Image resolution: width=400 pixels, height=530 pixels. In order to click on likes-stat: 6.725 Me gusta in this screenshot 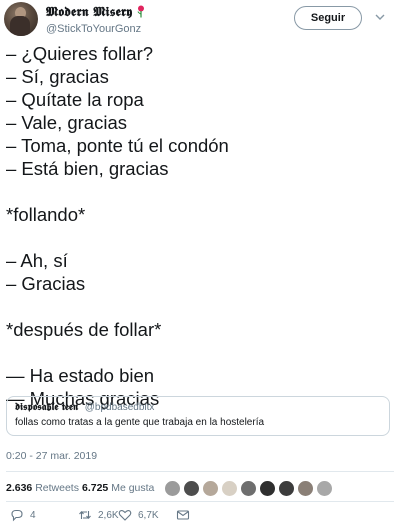, I will do `click(118, 488)`.